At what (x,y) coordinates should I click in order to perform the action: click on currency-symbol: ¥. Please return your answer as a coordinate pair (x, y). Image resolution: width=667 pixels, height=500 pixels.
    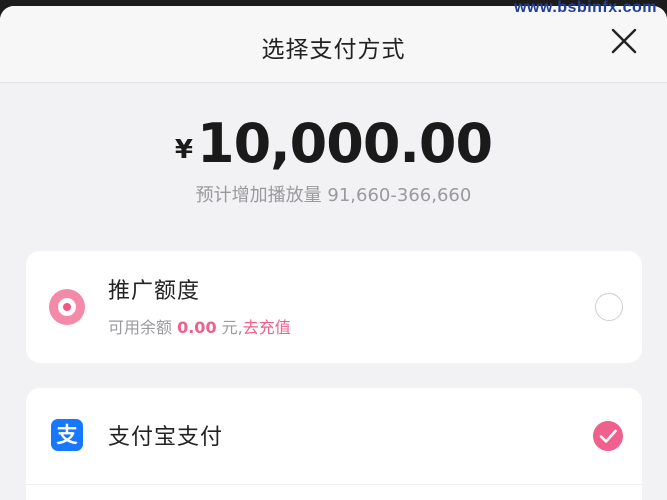
    Looking at the image, I should click on (184, 150).